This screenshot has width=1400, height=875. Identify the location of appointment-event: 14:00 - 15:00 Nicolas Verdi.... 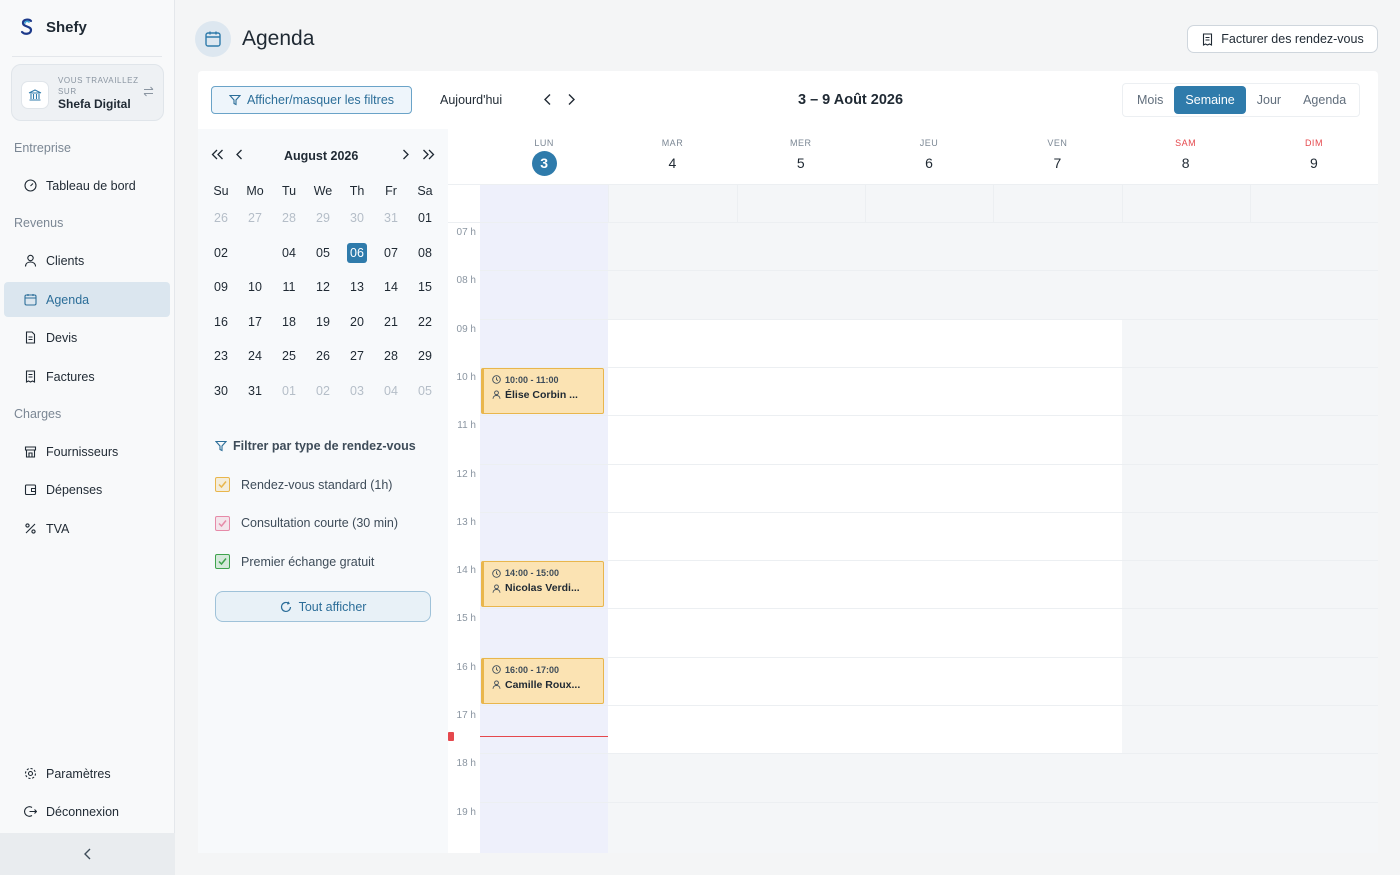
(542, 584).